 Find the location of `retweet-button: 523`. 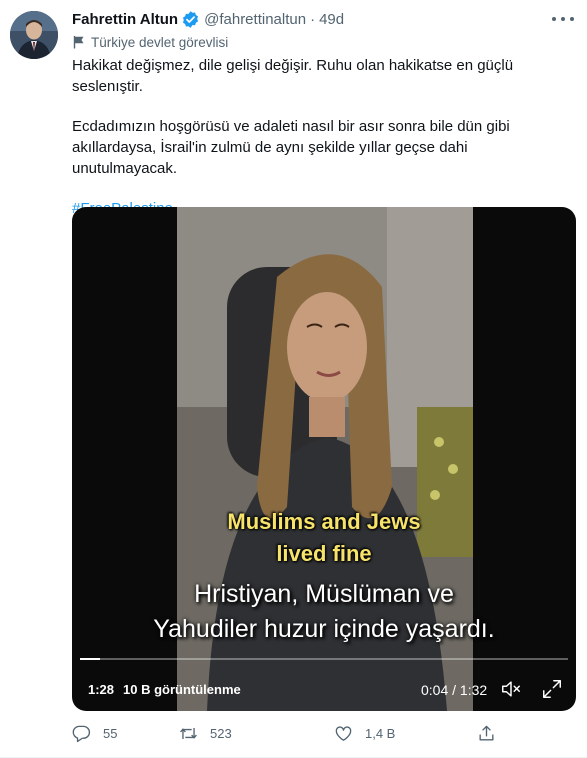

retweet-button: 523 is located at coordinates (205, 733).